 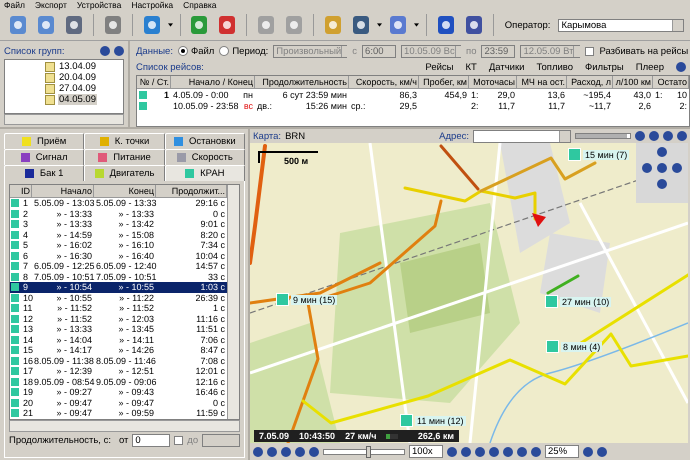 I want to click on section-link: Рейсы, so click(x=439, y=67).